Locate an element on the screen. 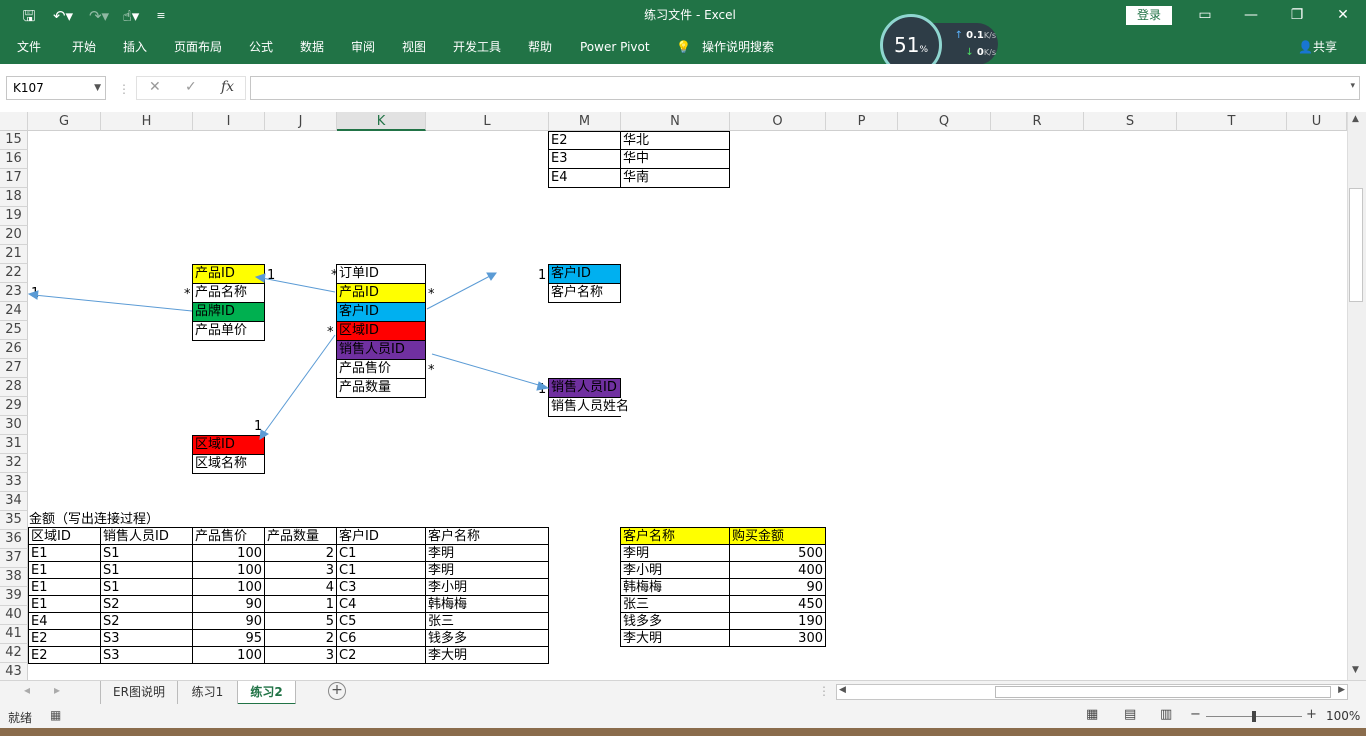 The width and height of the screenshot is (1366, 736). join-header-cell: 销售人员ID is located at coordinates (146, 536).